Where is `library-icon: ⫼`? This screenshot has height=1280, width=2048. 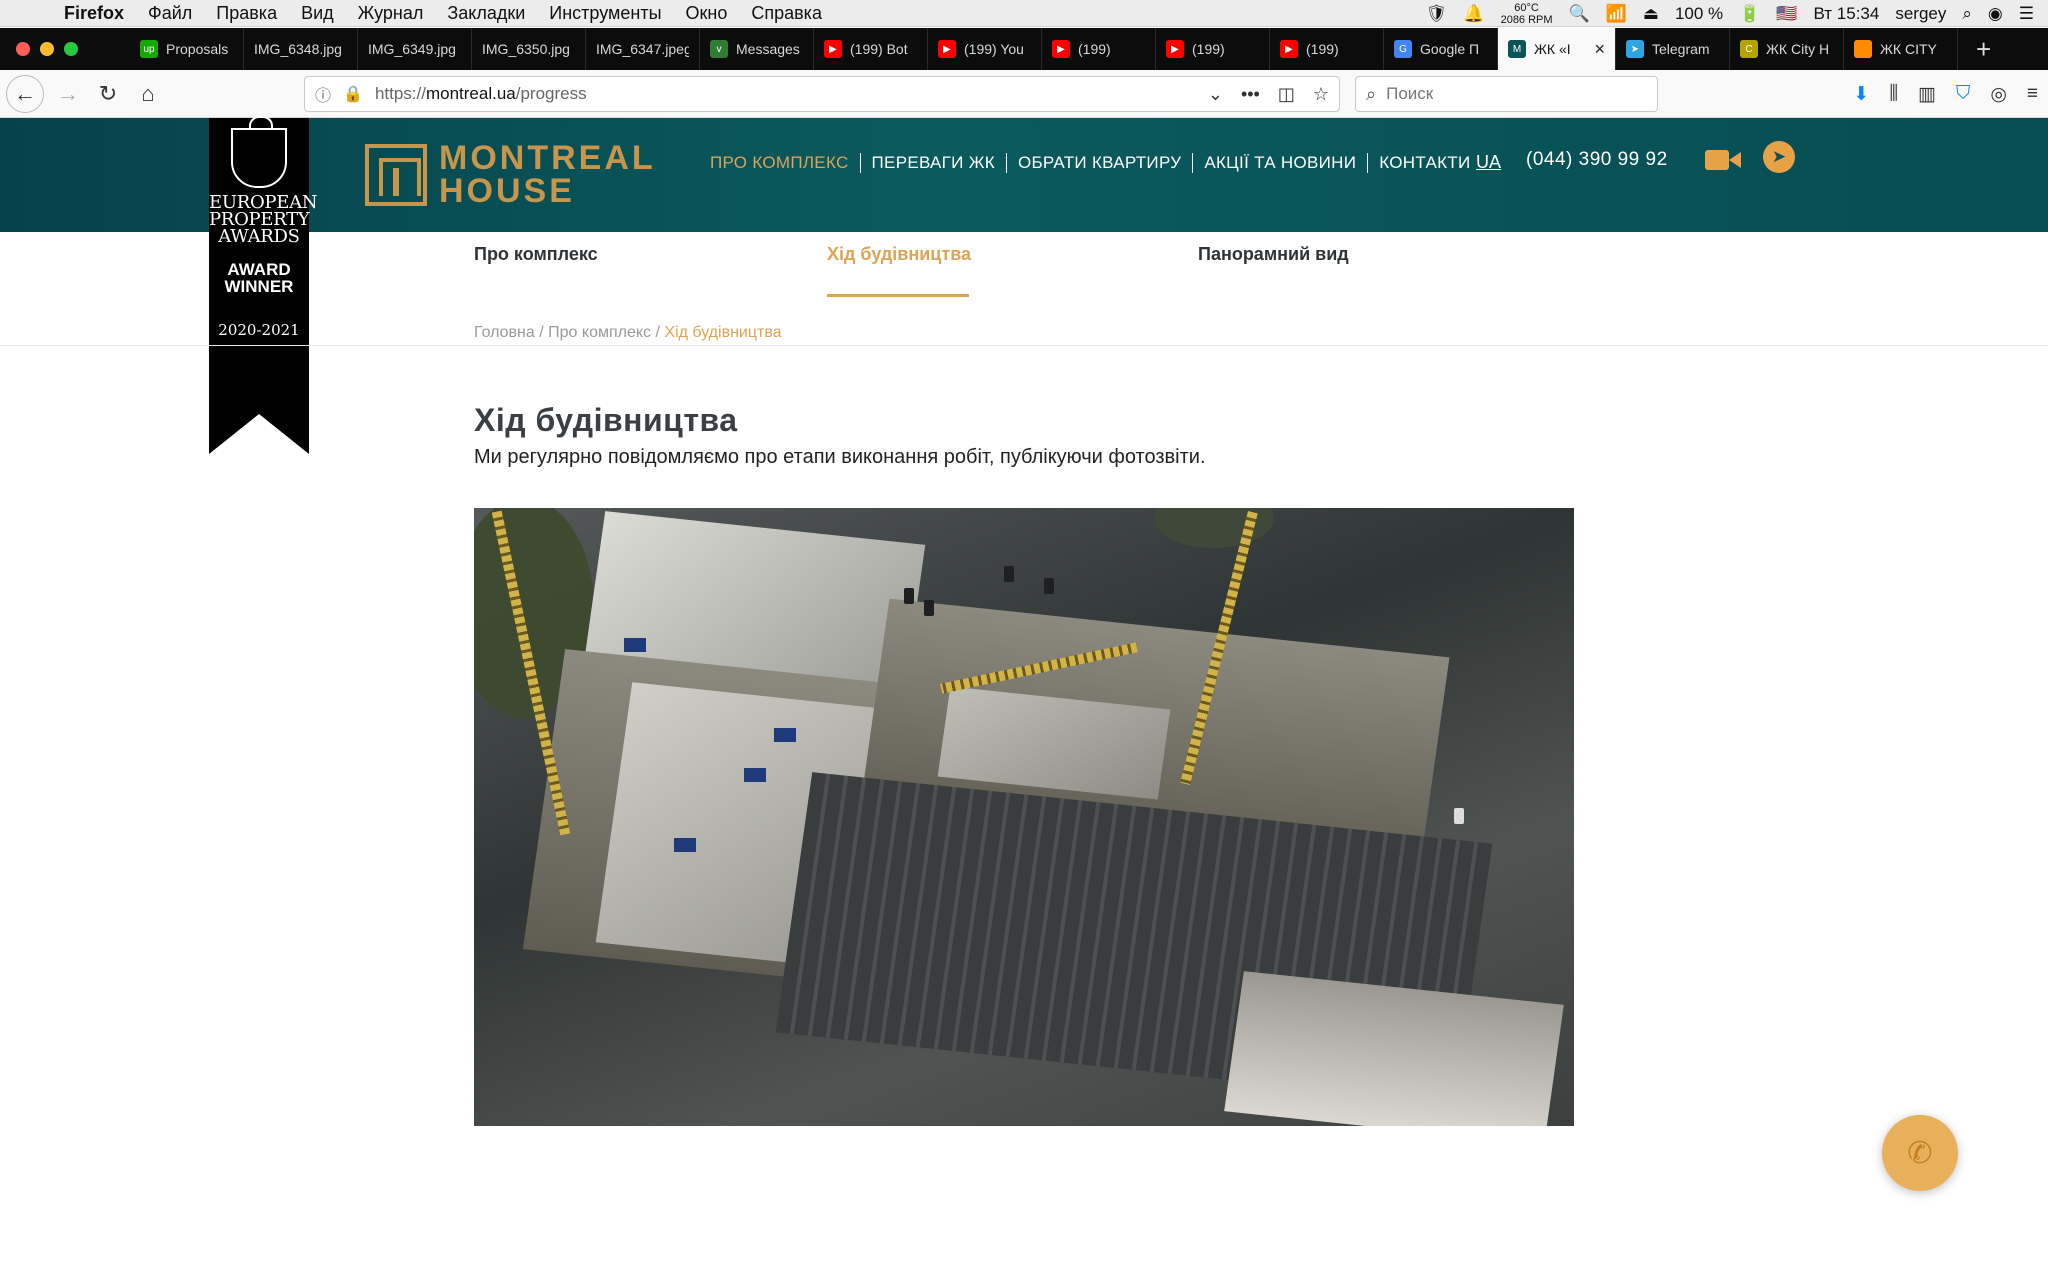
library-icon: ⫼ is located at coordinates (1893, 94).